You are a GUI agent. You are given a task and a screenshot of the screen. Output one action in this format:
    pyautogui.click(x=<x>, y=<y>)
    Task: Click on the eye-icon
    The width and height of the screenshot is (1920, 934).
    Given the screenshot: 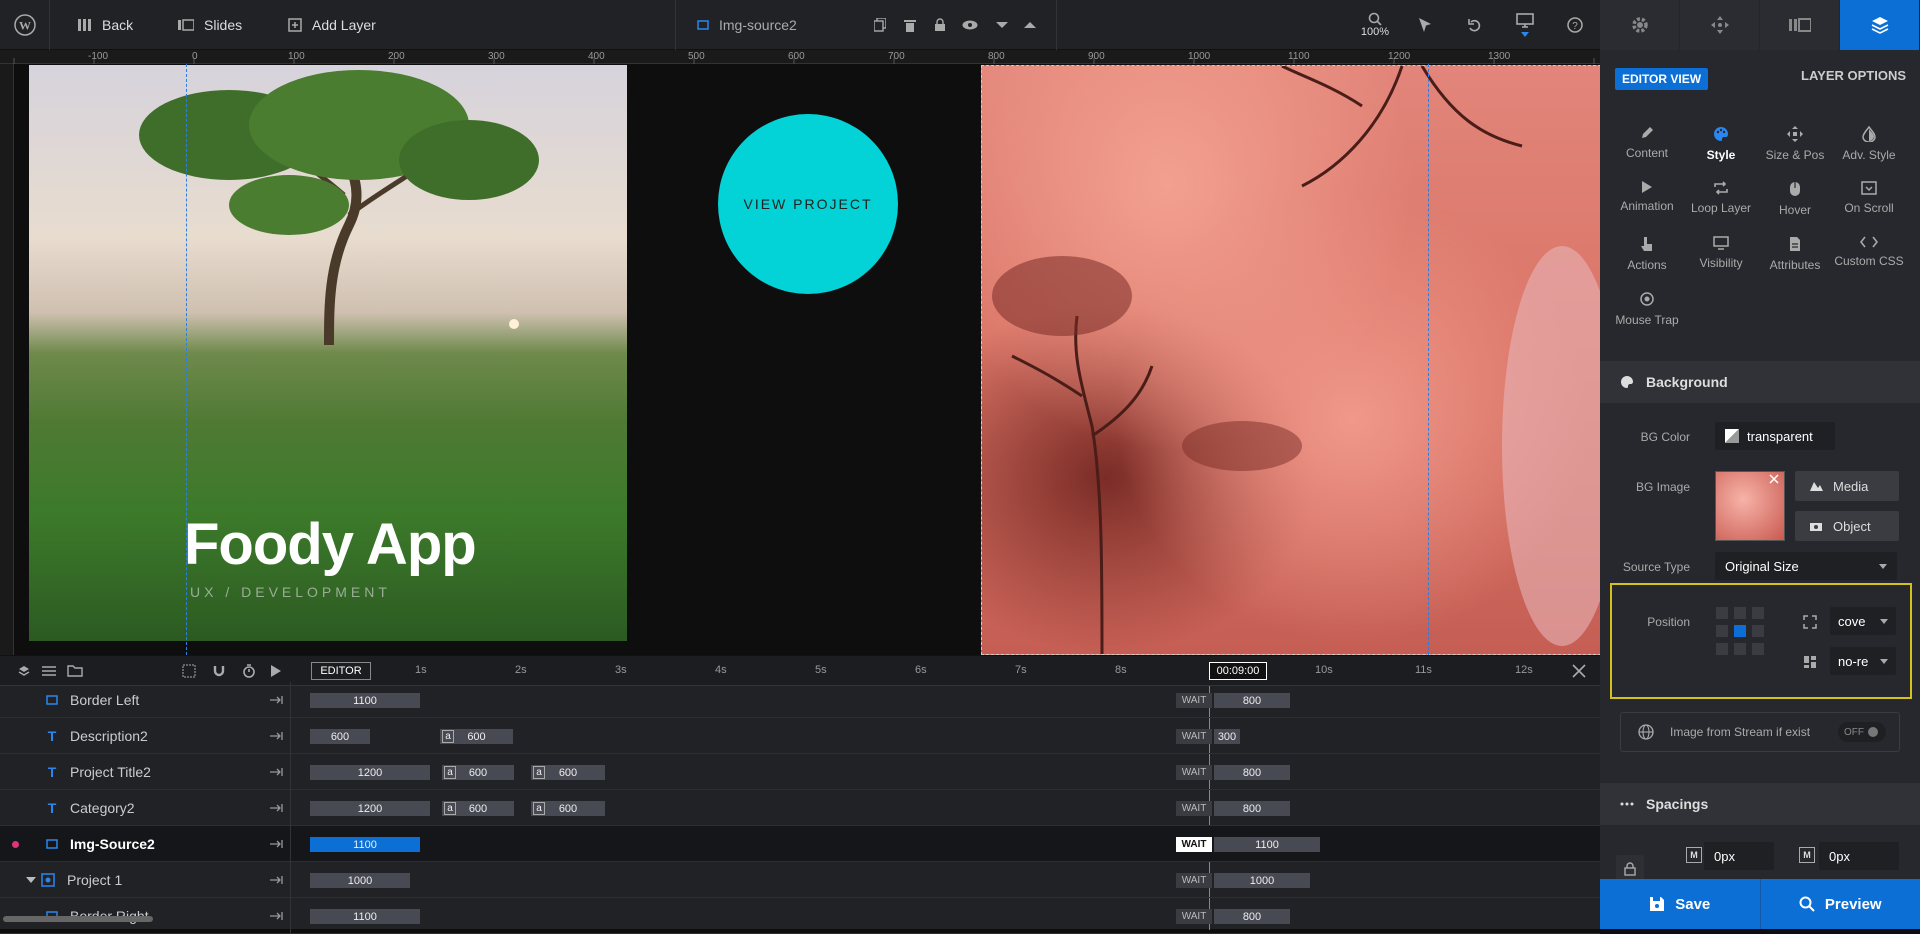 What is the action you would take?
    pyautogui.click(x=970, y=25)
    